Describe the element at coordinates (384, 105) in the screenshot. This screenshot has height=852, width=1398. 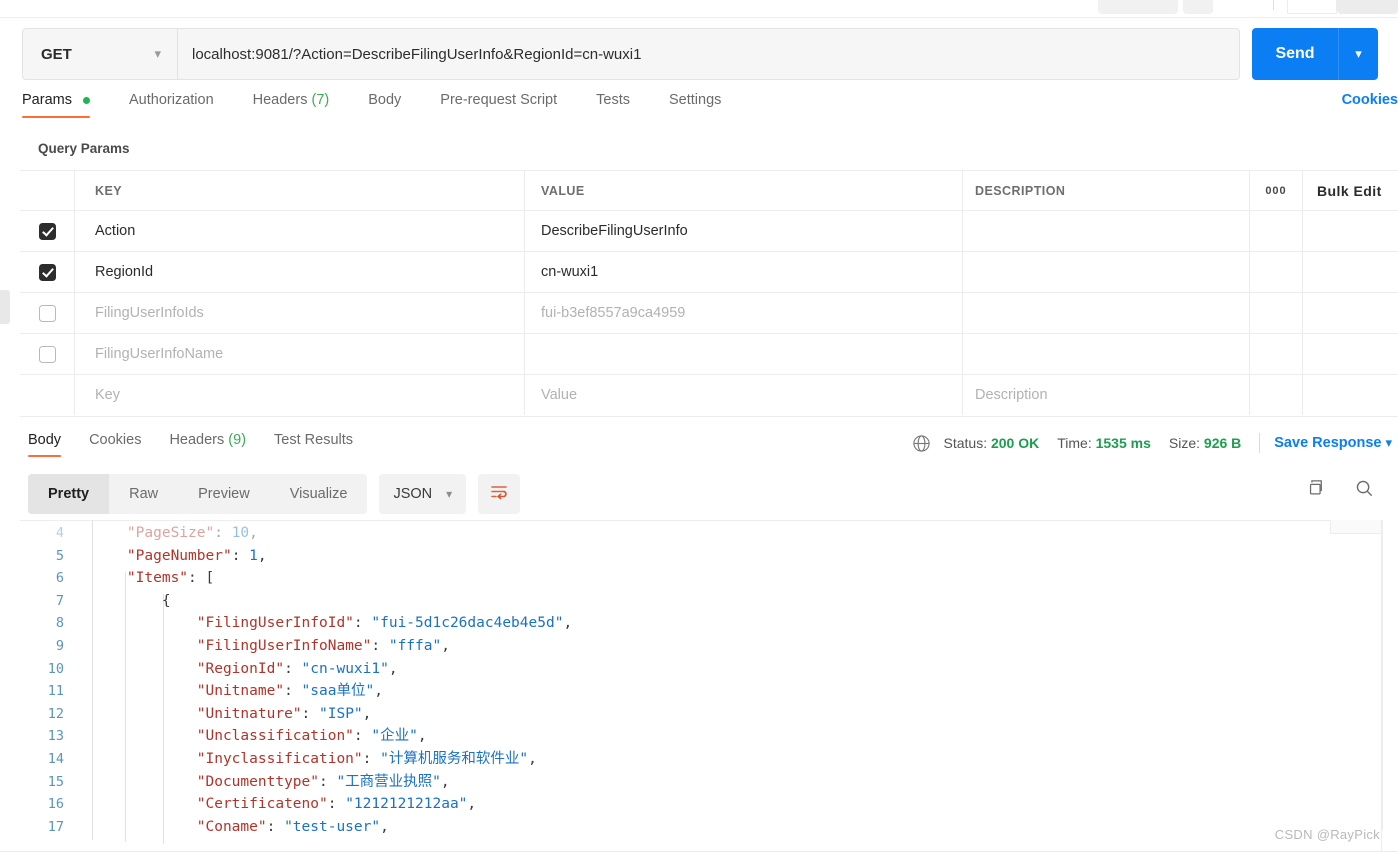
I see `tab-body: Body` at that location.